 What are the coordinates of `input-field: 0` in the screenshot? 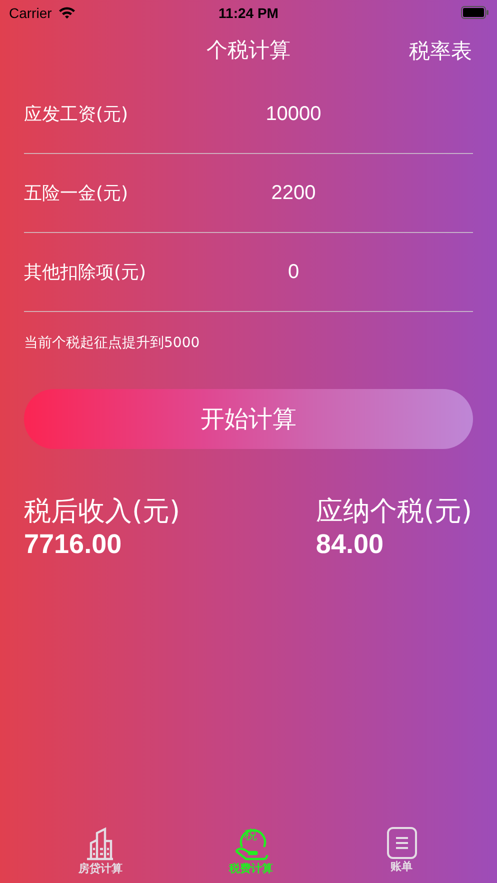 It's located at (293, 272).